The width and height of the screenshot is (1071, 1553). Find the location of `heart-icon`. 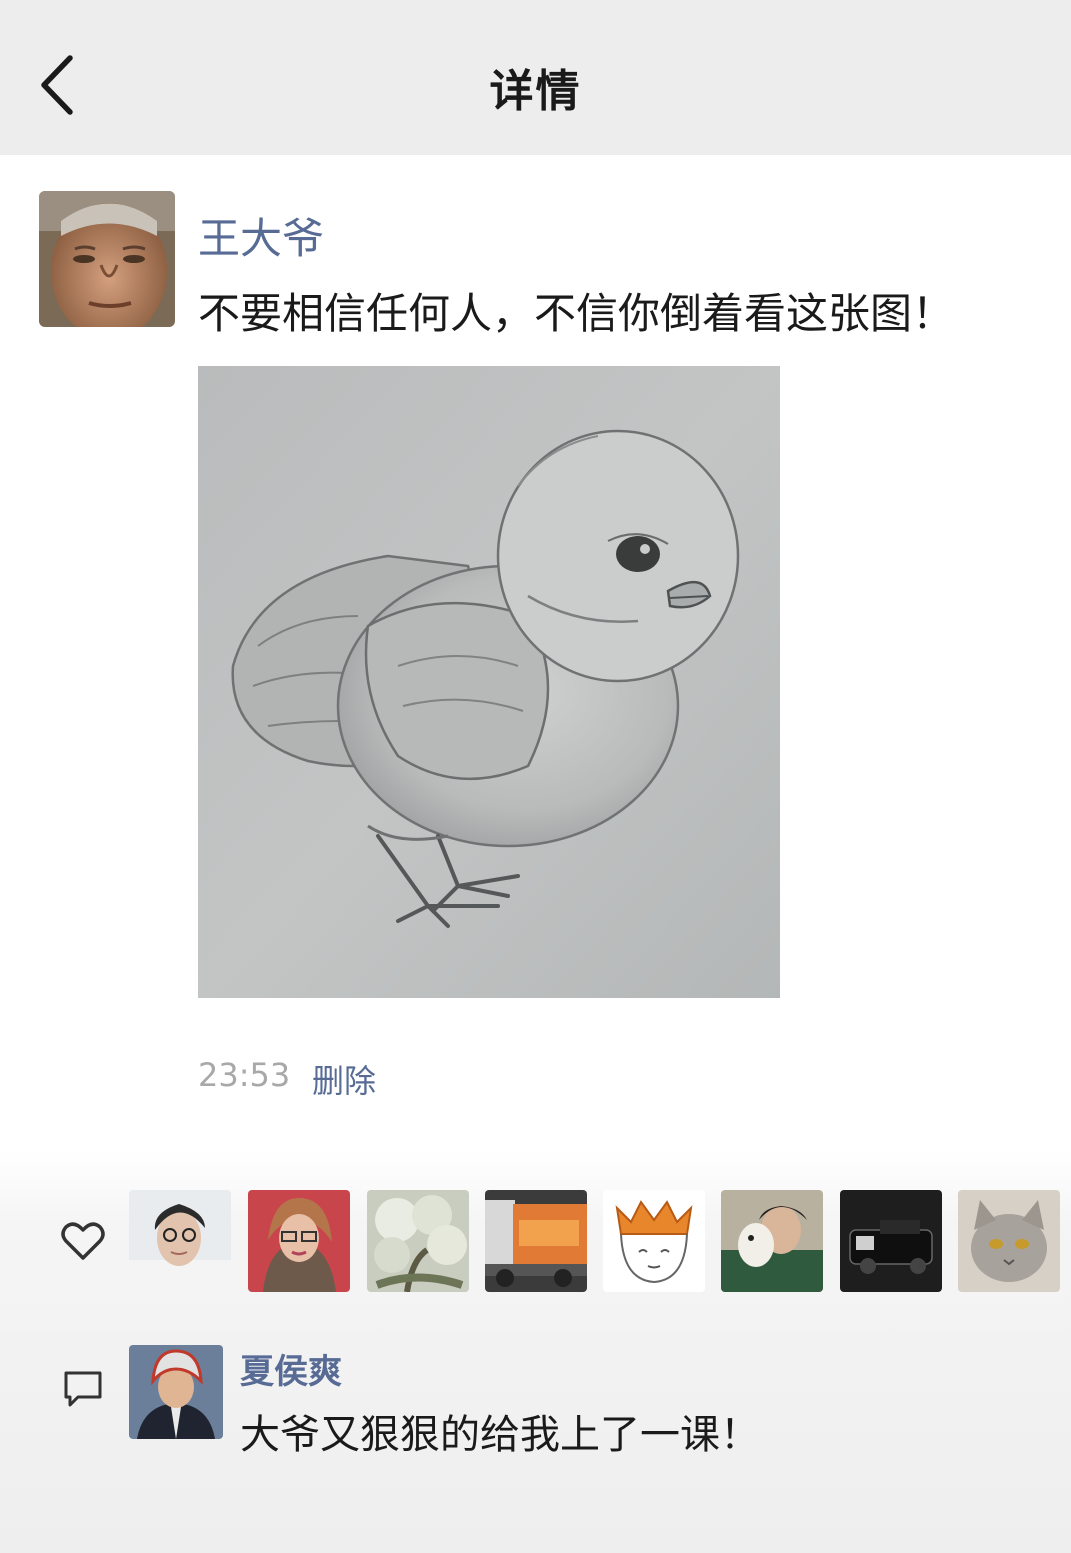

heart-icon is located at coordinates (83, 1241).